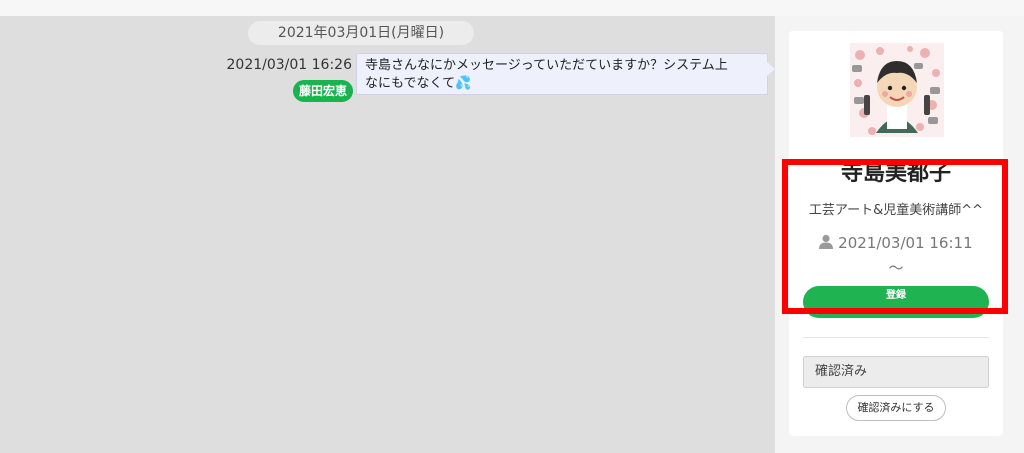 This screenshot has width=1024, height=453. I want to click on date-separator: 2021年03月01日(月曜日), so click(361, 33).